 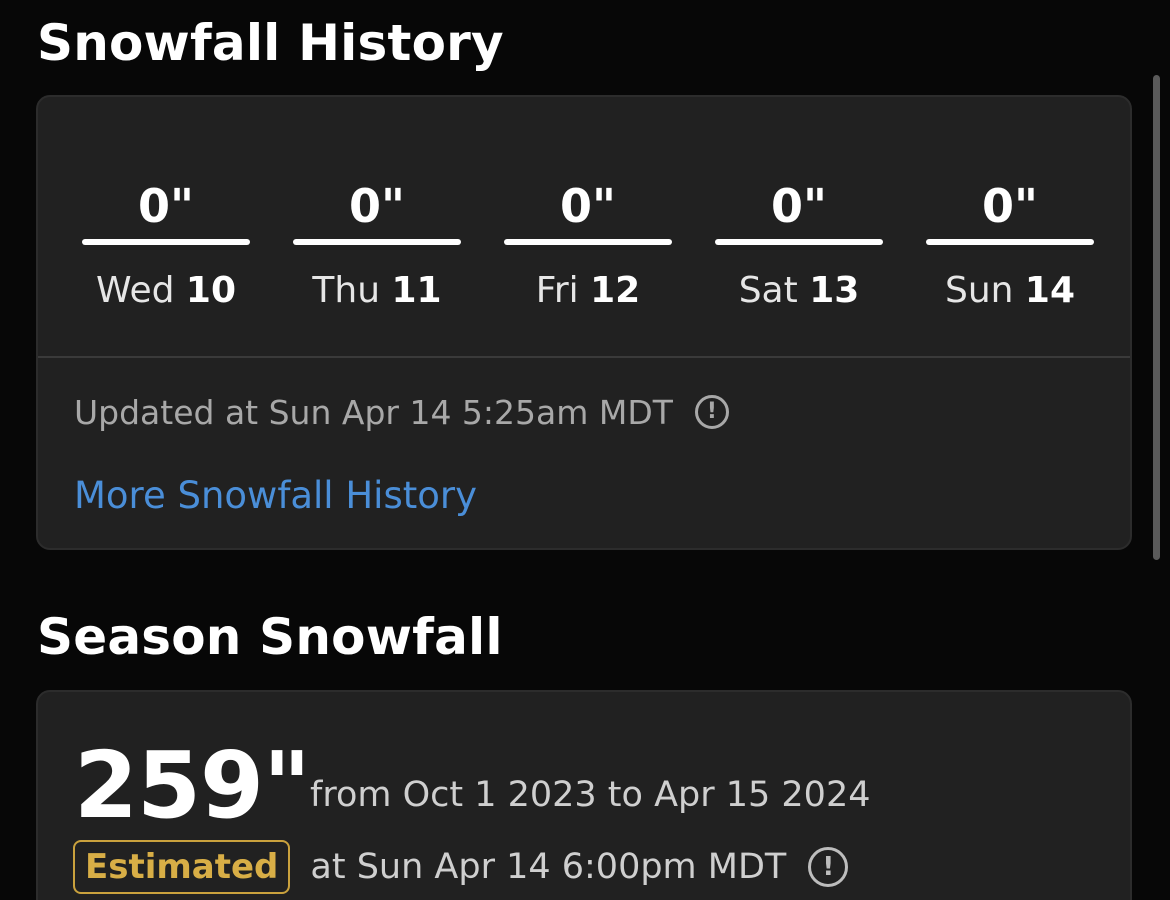 I want to click on estimated-badge: Estimated, so click(x=182, y=867).